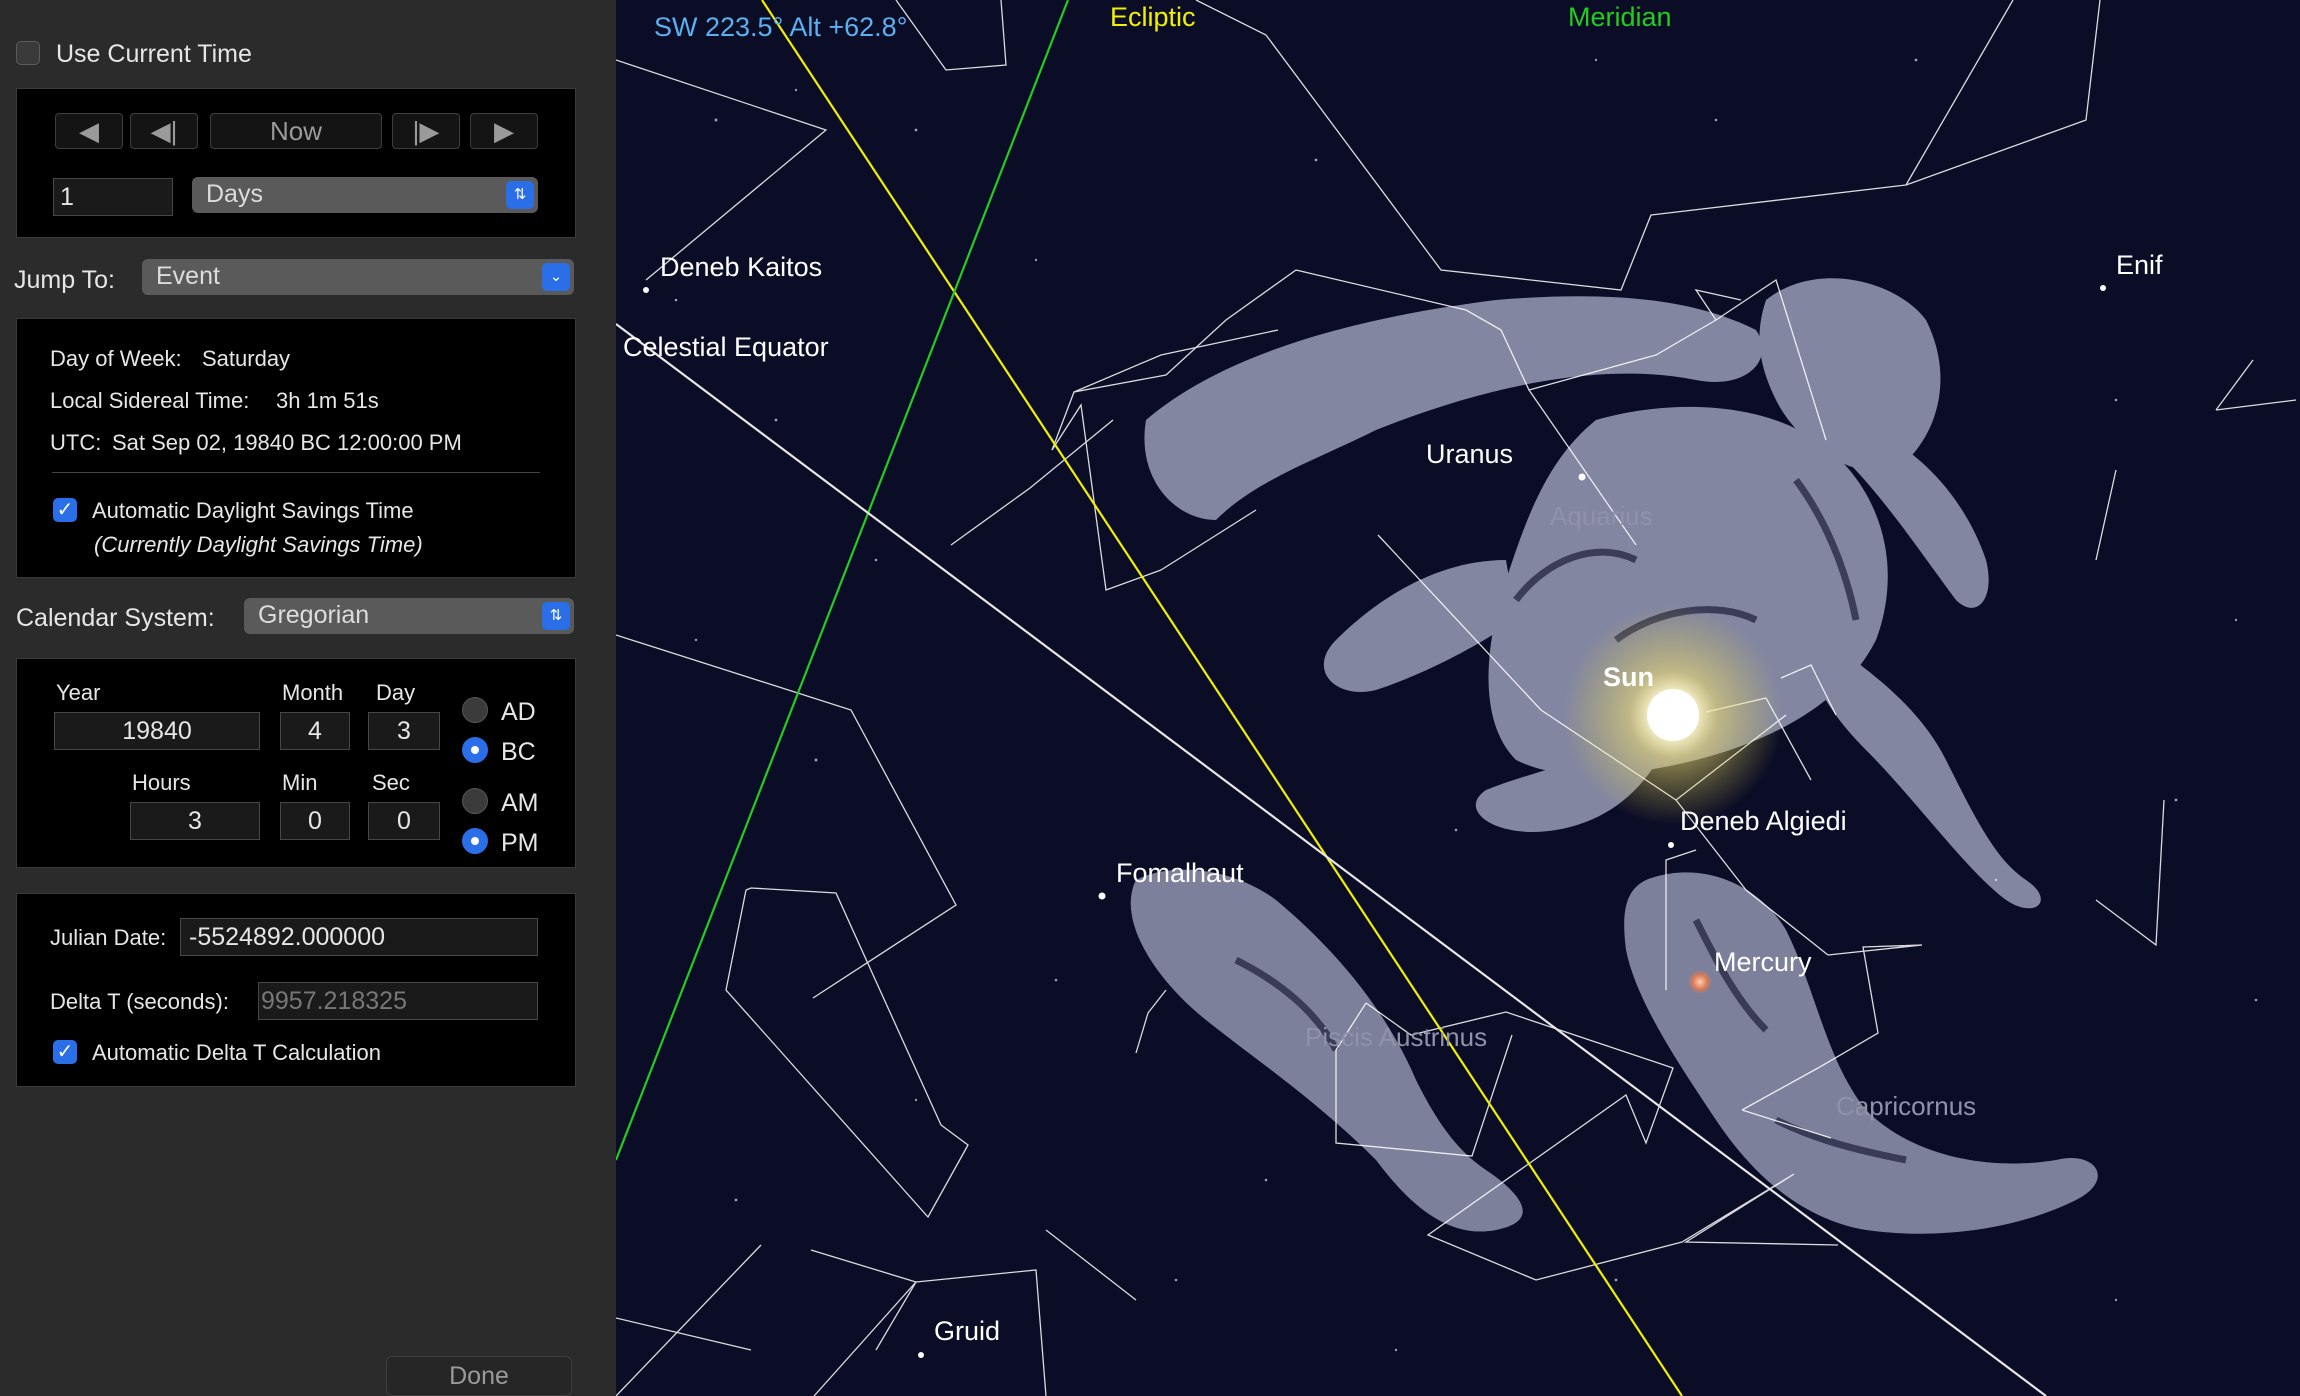  Describe the element at coordinates (161, 782) in the screenshot. I see `hours-label: Hours` at that location.